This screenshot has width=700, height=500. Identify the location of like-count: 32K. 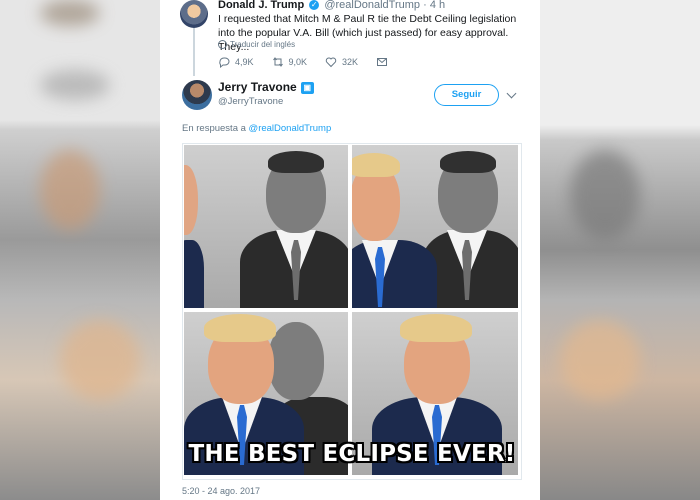
(350, 62).